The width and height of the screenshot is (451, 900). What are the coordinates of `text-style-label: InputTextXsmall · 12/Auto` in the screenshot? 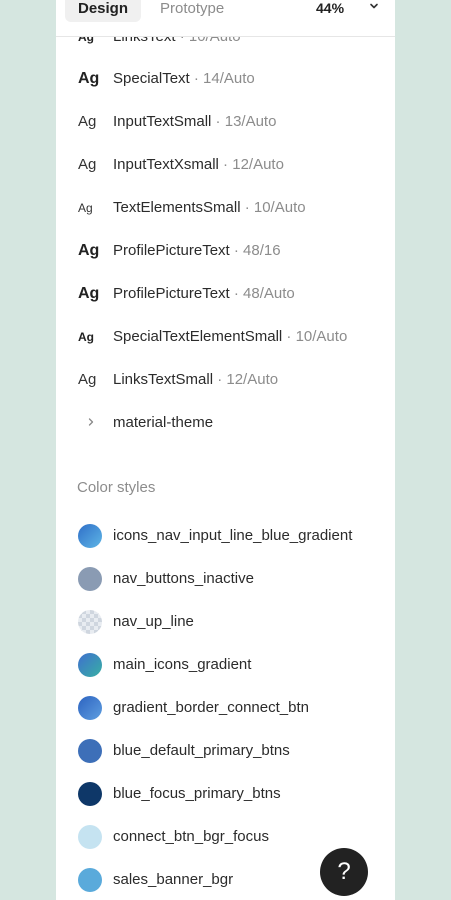 It's located at (198, 164).